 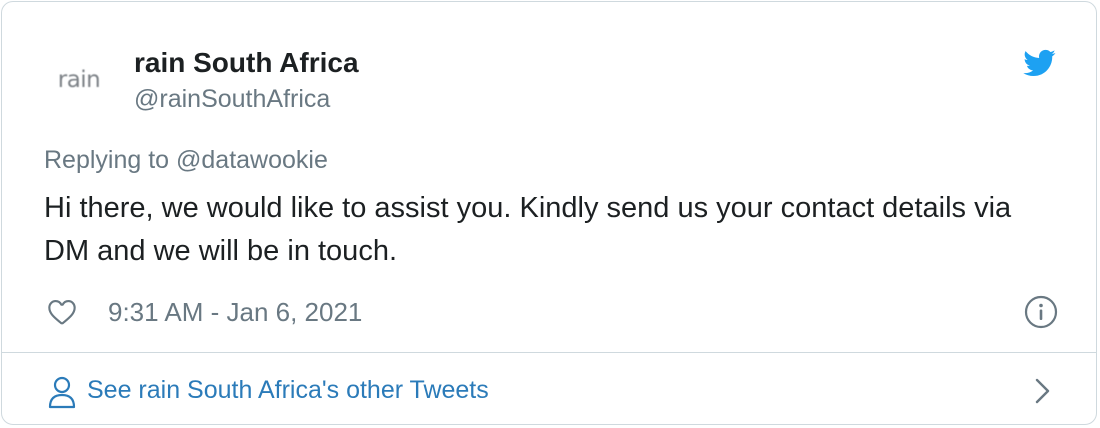 I want to click on tweet-timestamp: 9:31 AM - Jan 6, 2021, so click(x=235, y=312).